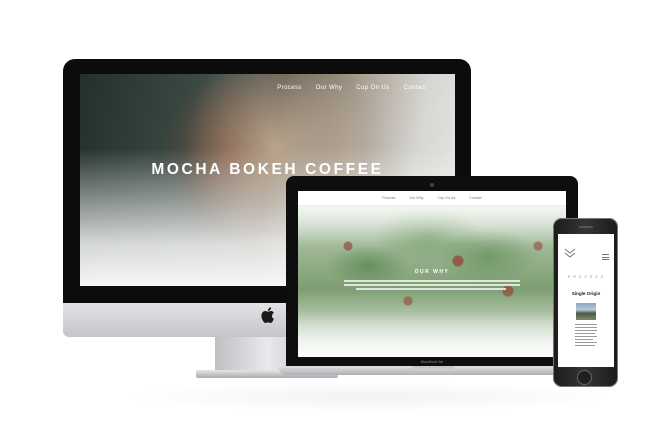 This screenshot has width=672, height=443. What do you see at coordinates (605, 258) in the screenshot?
I see `hamburger-menu-icon` at bounding box center [605, 258].